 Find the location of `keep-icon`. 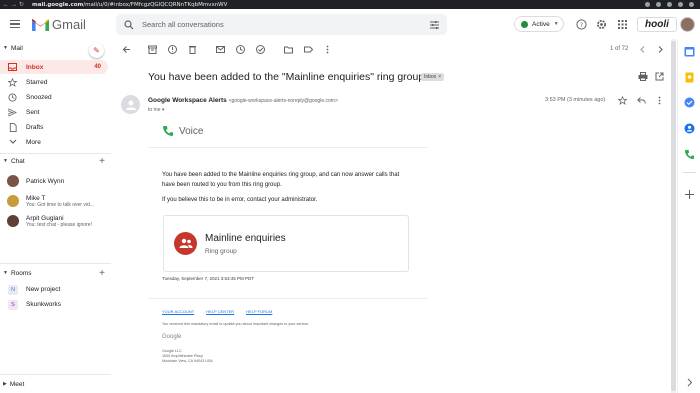

keep-icon is located at coordinates (689, 77).